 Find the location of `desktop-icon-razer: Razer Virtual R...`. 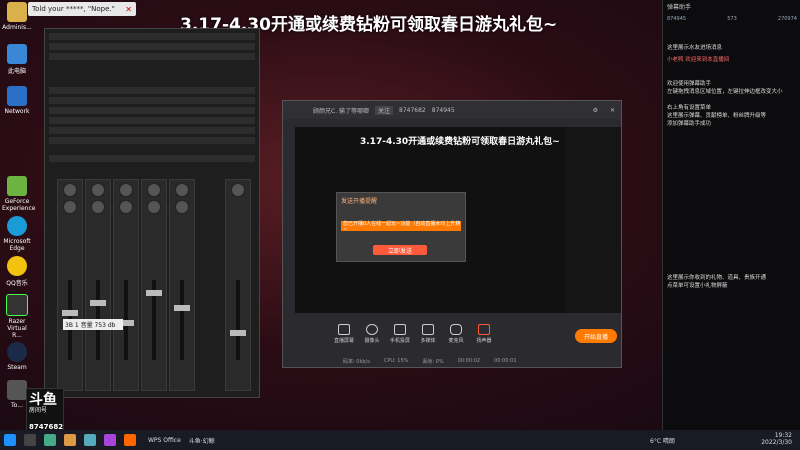

desktop-icon-razer: Razer Virtual R... is located at coordinates (17, 316).